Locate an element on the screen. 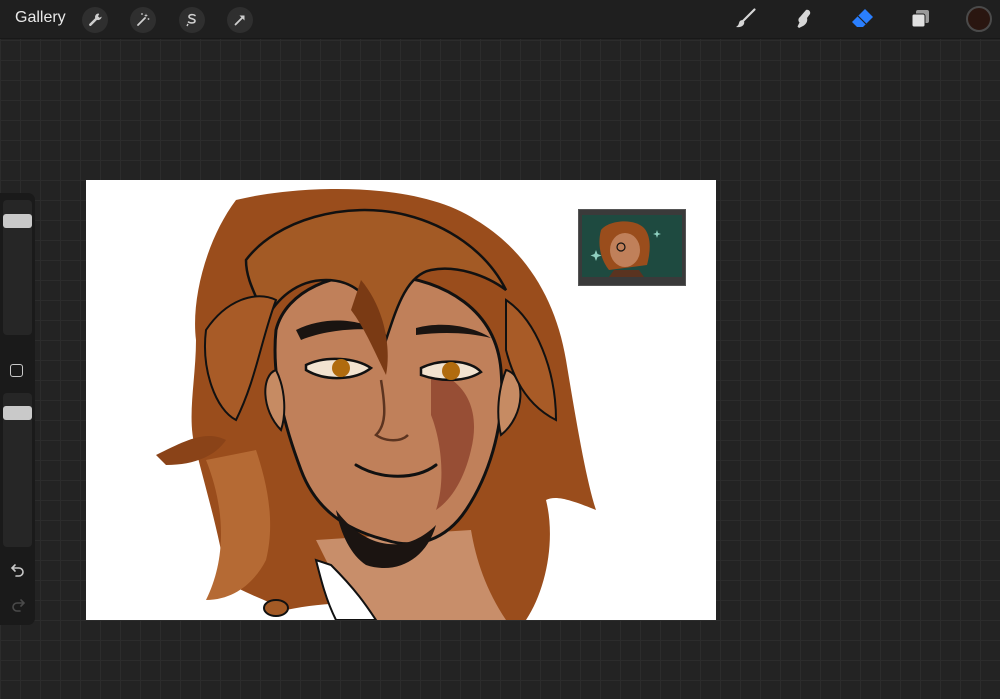 The height and width of the screenshot is (699, 1000). top-toolbar: Gallery is located at coordinates (500, 19).